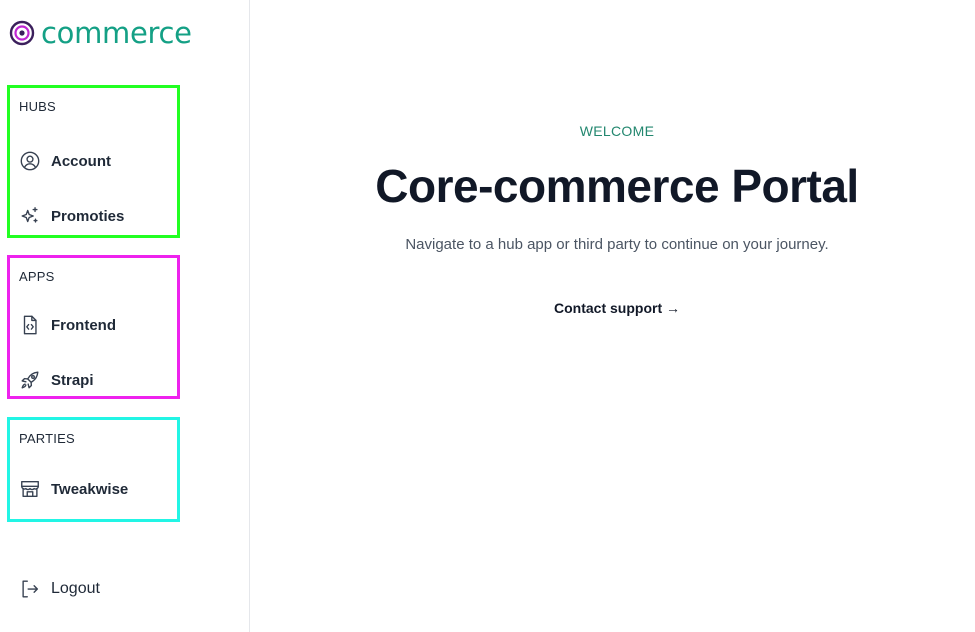 This screenshot has width=975, height=632. What do you see at coordinates (93, 469) in the screenshot?
I see `nav-group-parties: PARTIES Tweakwise` at bounding box center [93, 469].